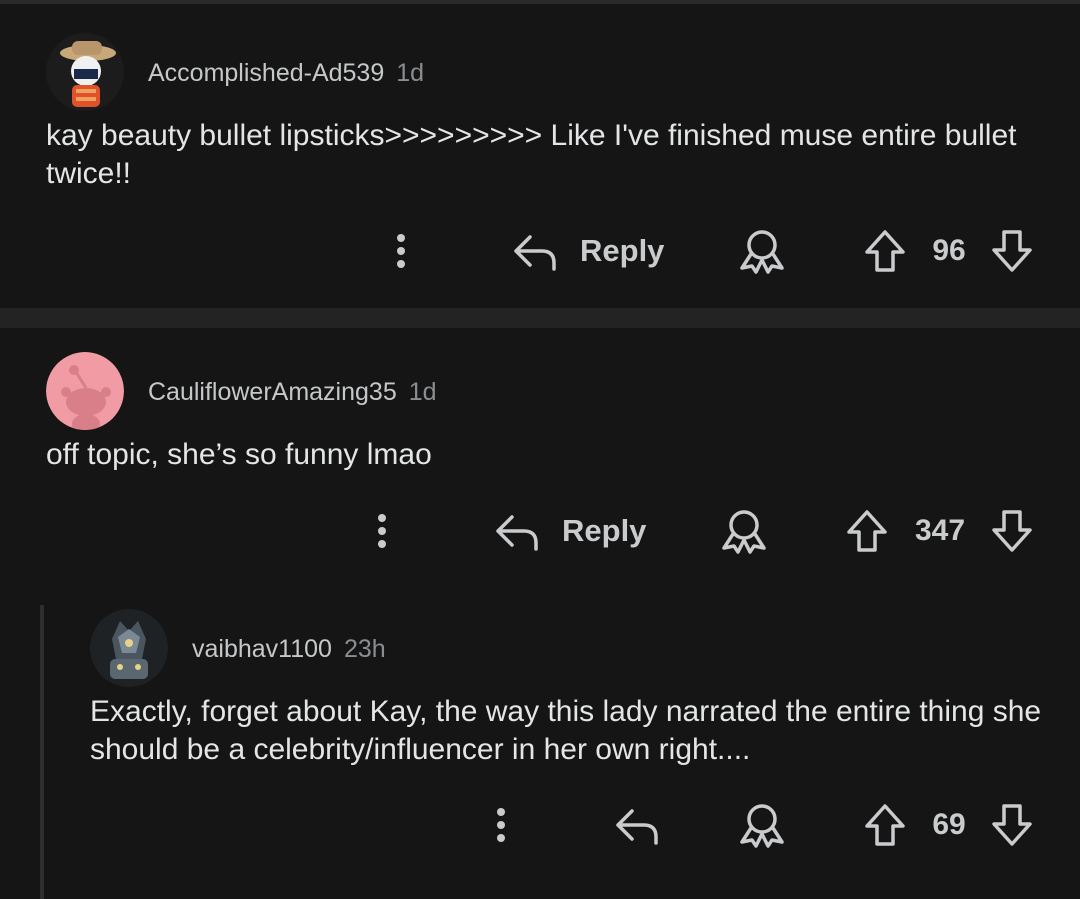 This screenshot has height=899, width=1080. I want to click on username: vaibhav1100, so click(262, 649).